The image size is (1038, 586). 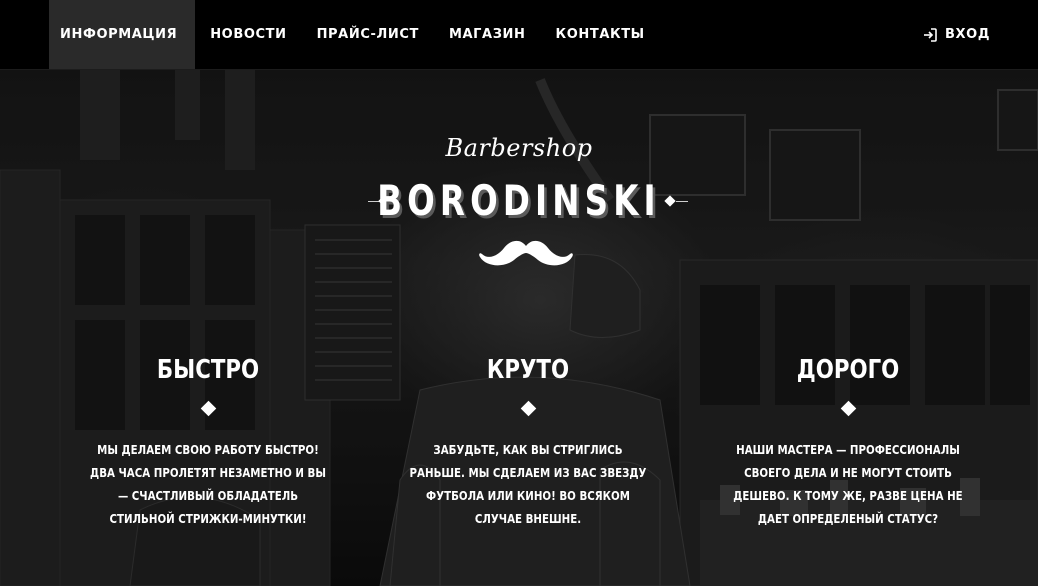 I want to click on nav-item-shop: МАГАЗИН, so click(x=487, y=34).